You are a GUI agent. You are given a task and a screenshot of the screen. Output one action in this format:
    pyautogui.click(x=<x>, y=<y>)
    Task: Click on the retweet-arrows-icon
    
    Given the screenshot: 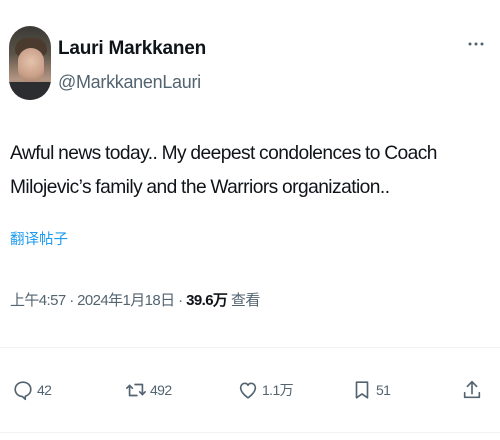 What is the action you would take?
    pyautogui.click(x=136, y=390)
    